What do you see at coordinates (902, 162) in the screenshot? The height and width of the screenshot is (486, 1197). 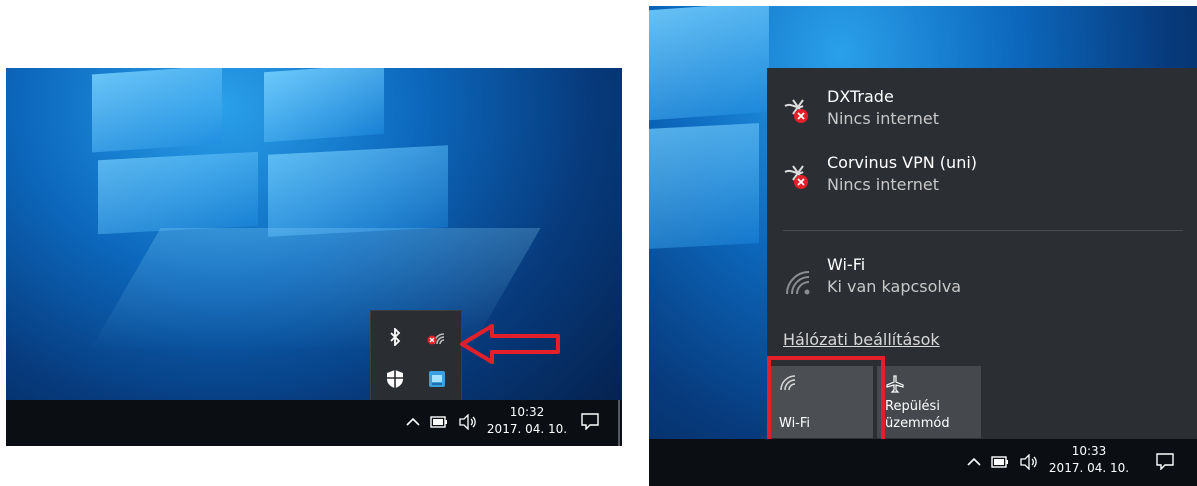 I see `network-name: Corvinus VPN (uni)` at bounding box center [902, 162].